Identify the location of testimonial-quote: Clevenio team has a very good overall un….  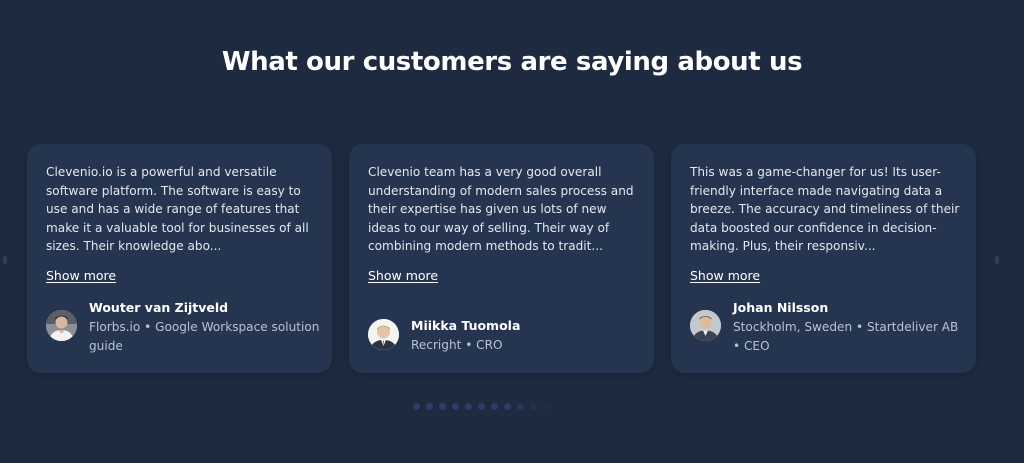
(501, 209).